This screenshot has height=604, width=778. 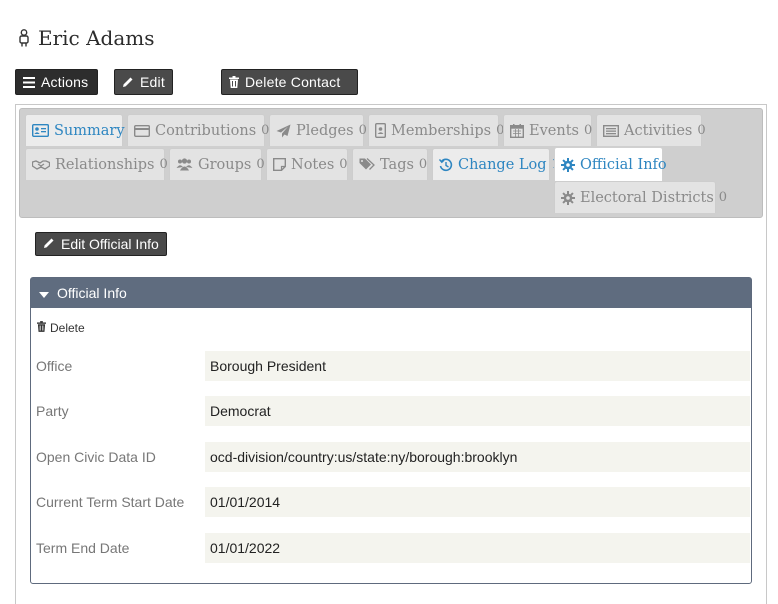 What do you see at coordinates (67, 328) in the screenshot?
I see `delete-label: Delete` at bounding box center [67, 328].